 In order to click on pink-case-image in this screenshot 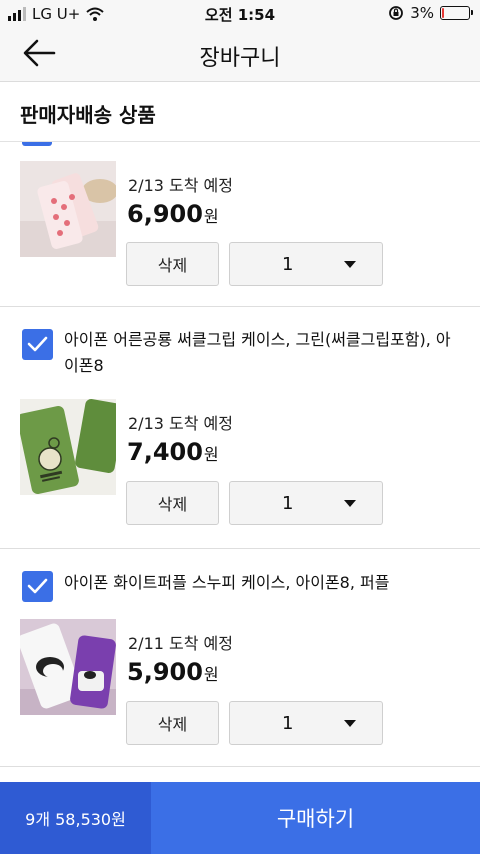, I will do `click(68, 209)`.